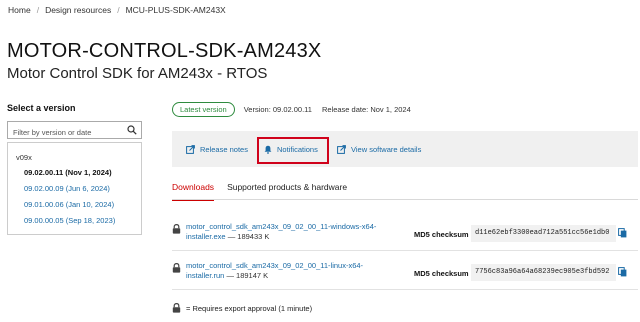  What do you see at coordinates (82, 188) in the screenshot?
I see `version-item: 09.02.00.09 (Jun 6, 2024)` at bounding box center [82, 188].